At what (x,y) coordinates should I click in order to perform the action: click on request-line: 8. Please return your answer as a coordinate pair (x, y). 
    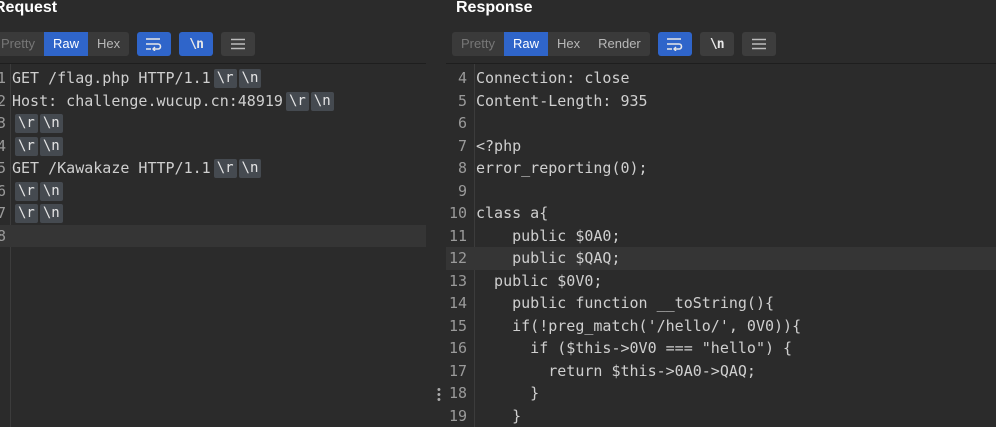
    Looking at the image, I should click on (213, 235).